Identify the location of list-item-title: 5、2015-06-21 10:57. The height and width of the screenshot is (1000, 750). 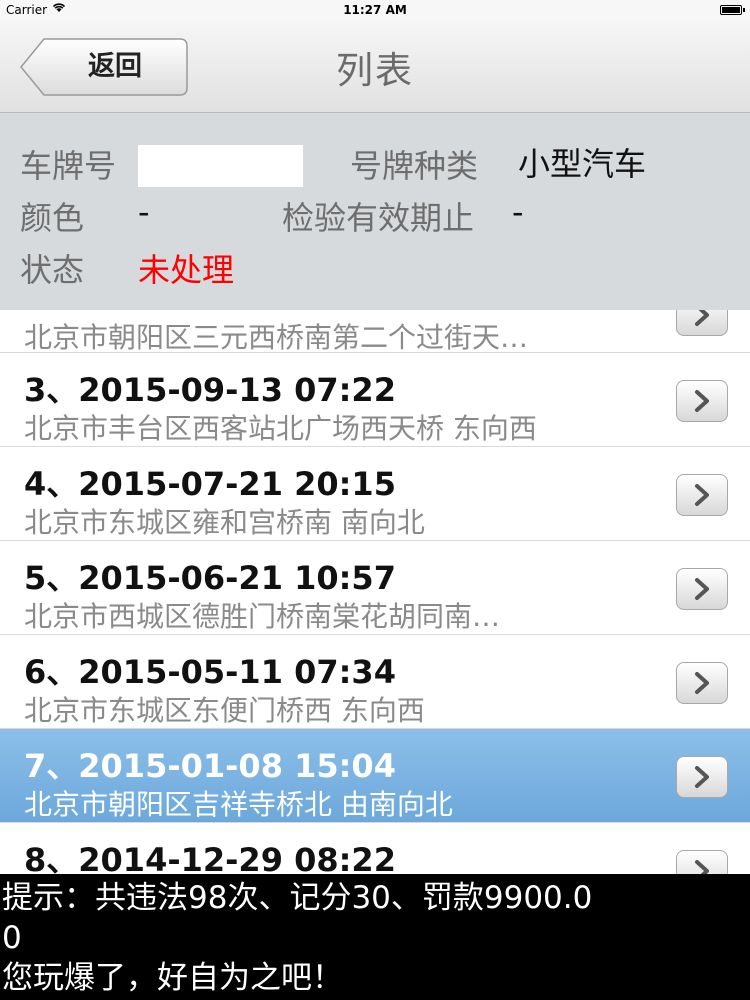
(210, 578).